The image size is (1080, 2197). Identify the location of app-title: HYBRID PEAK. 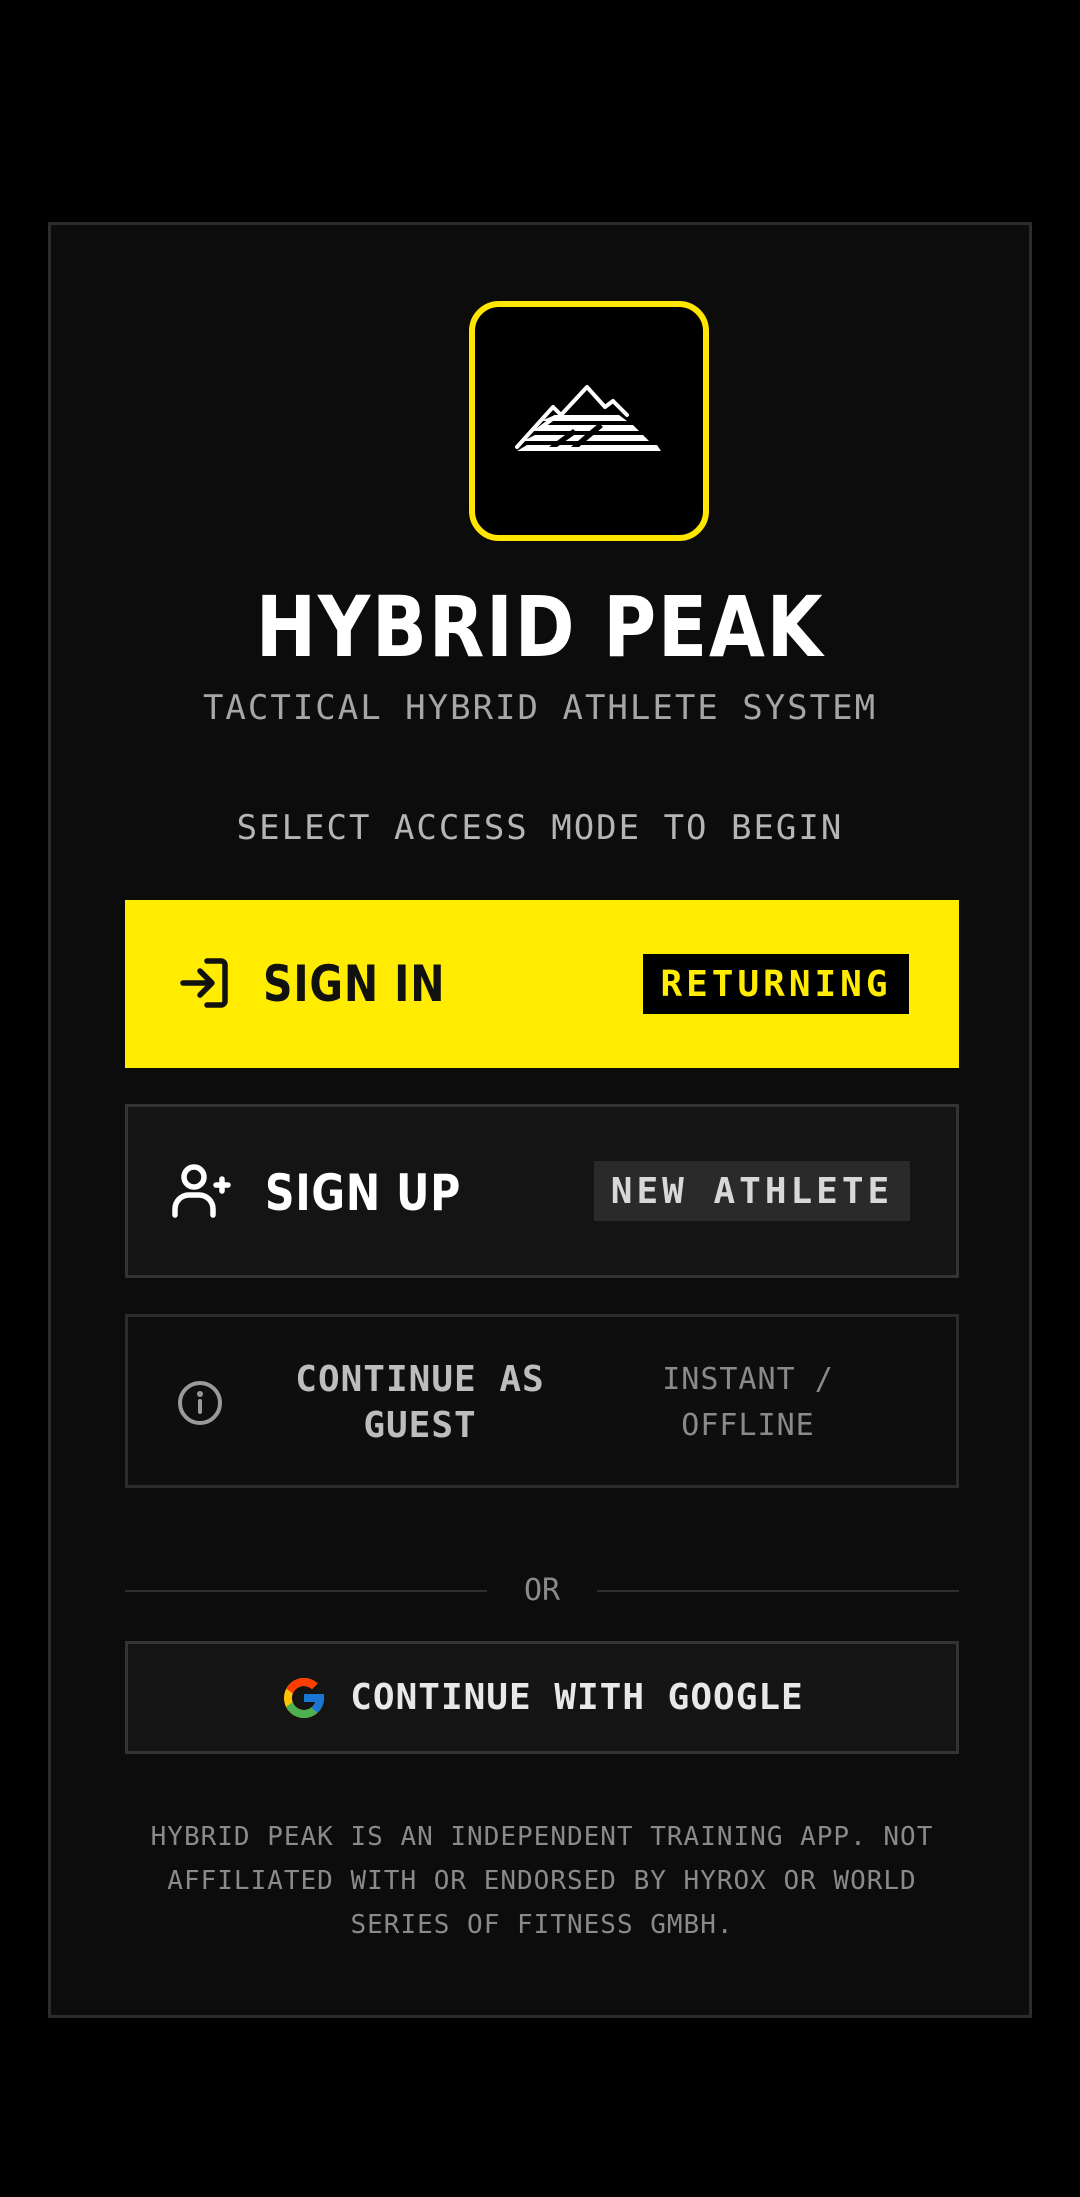
(540, 627).